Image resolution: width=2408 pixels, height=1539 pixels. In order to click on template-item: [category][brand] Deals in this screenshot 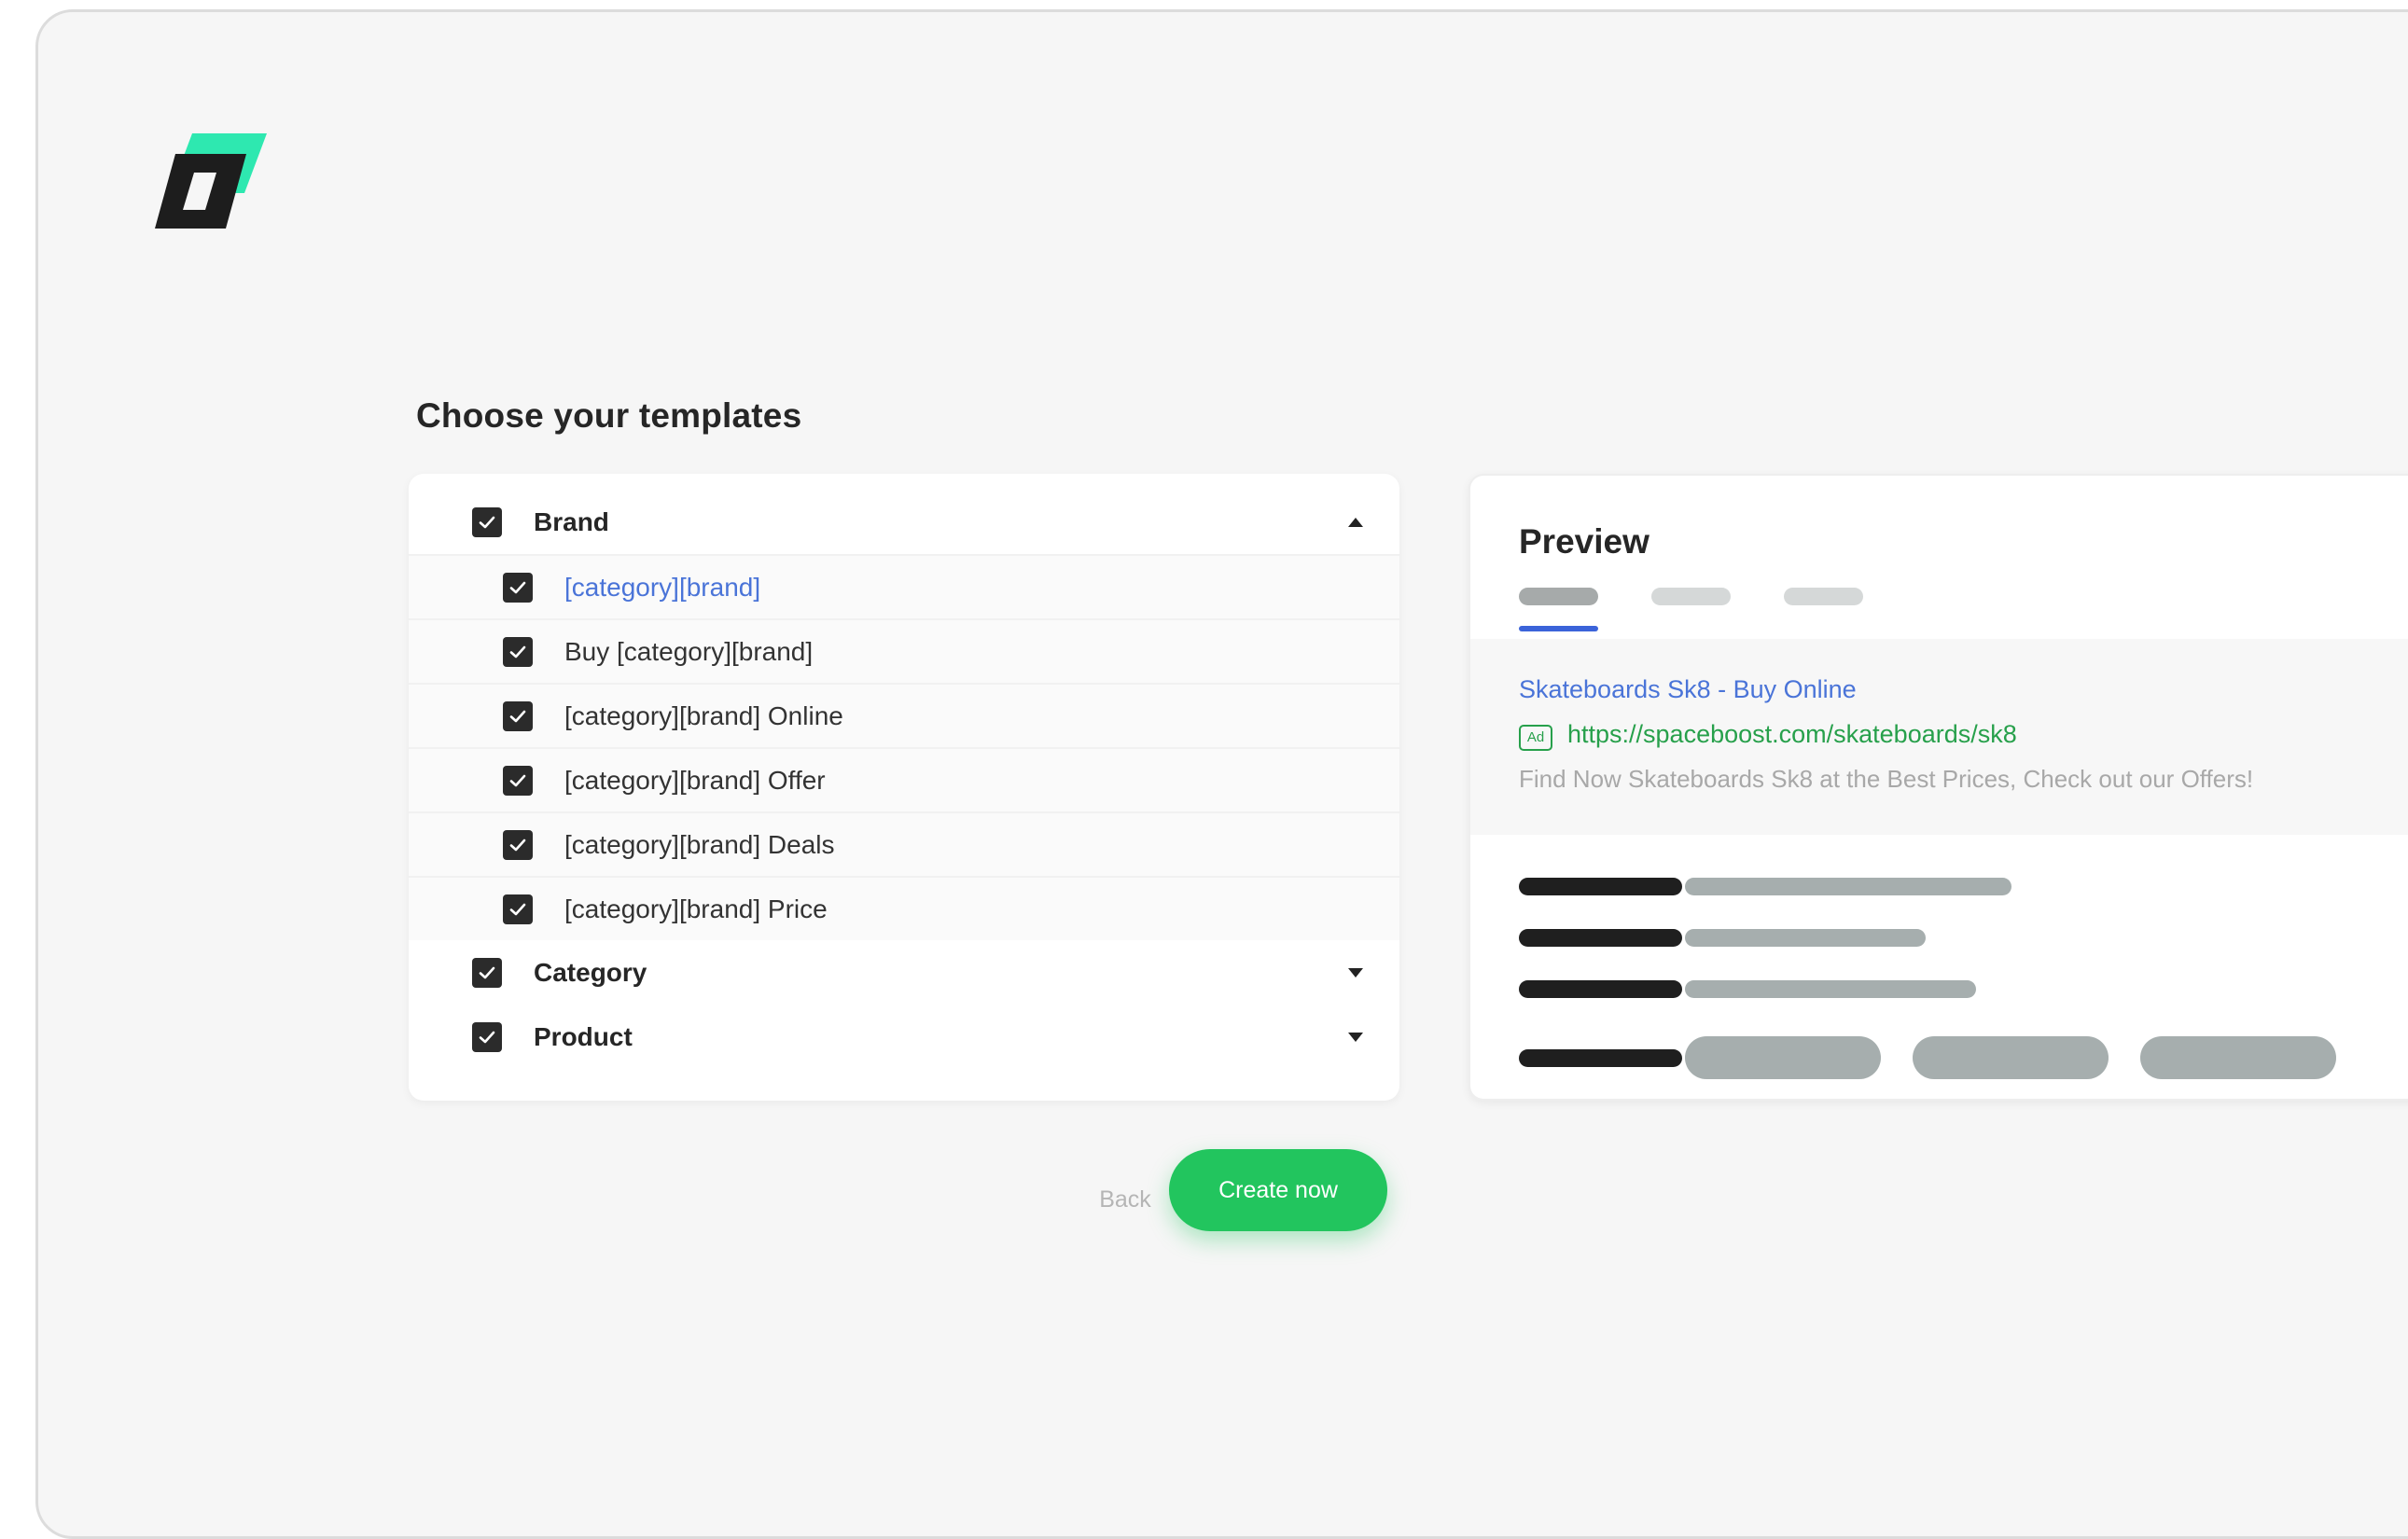, I will do `click(904, 844)`.